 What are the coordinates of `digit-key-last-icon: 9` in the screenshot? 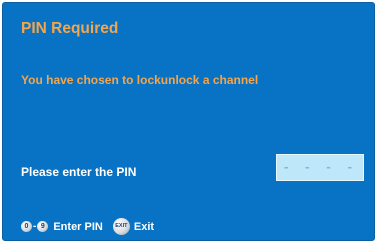 It's located at (43, 226).